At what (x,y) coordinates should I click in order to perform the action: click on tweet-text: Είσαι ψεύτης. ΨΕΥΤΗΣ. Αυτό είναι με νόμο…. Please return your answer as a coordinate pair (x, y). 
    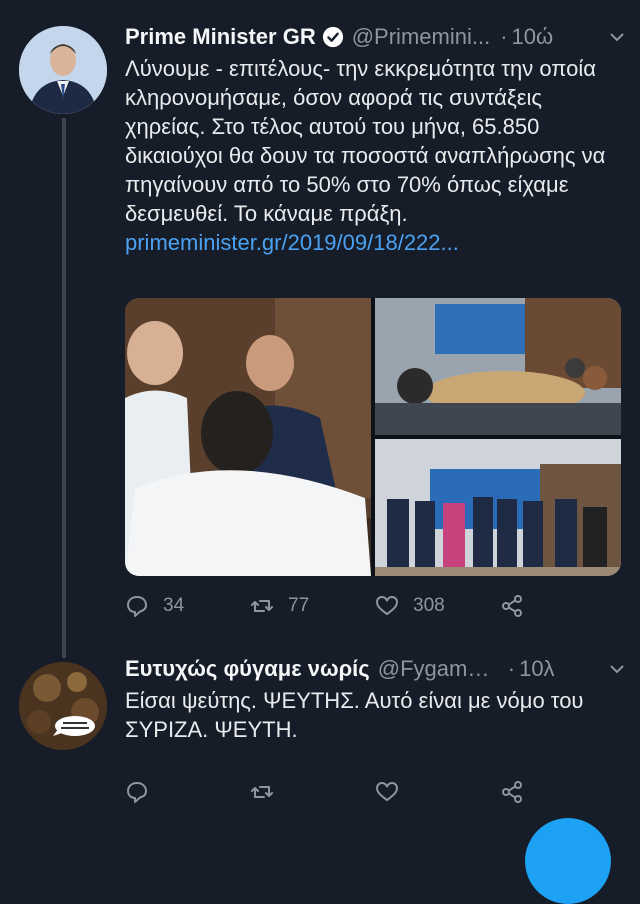
    Looking at the image, I should click on (354, 715).